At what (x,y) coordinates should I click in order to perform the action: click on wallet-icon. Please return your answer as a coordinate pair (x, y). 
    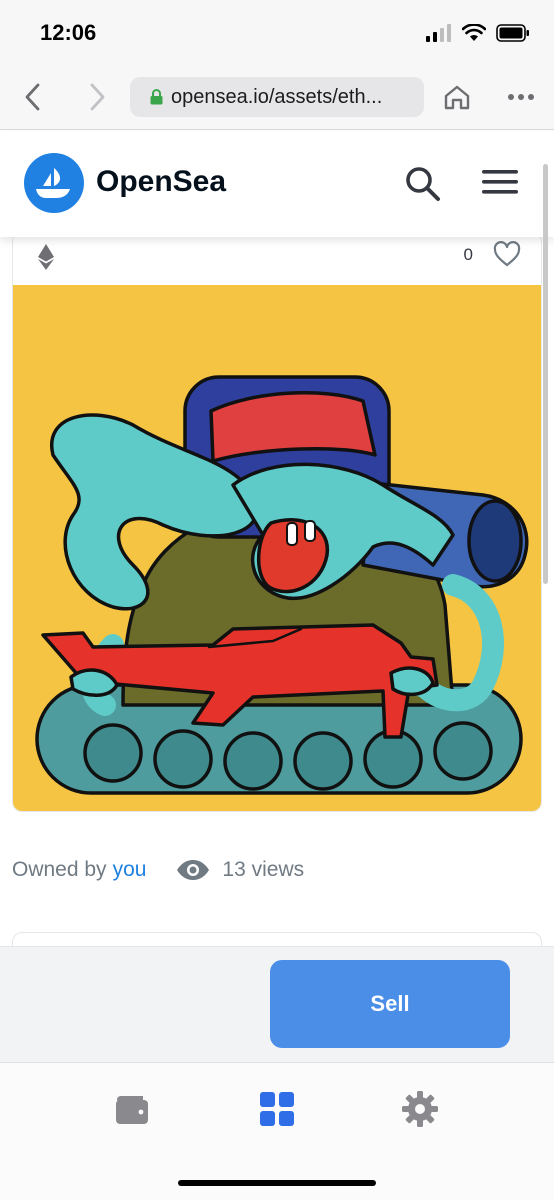
    Looking at the image, I should click on (132, 1110).